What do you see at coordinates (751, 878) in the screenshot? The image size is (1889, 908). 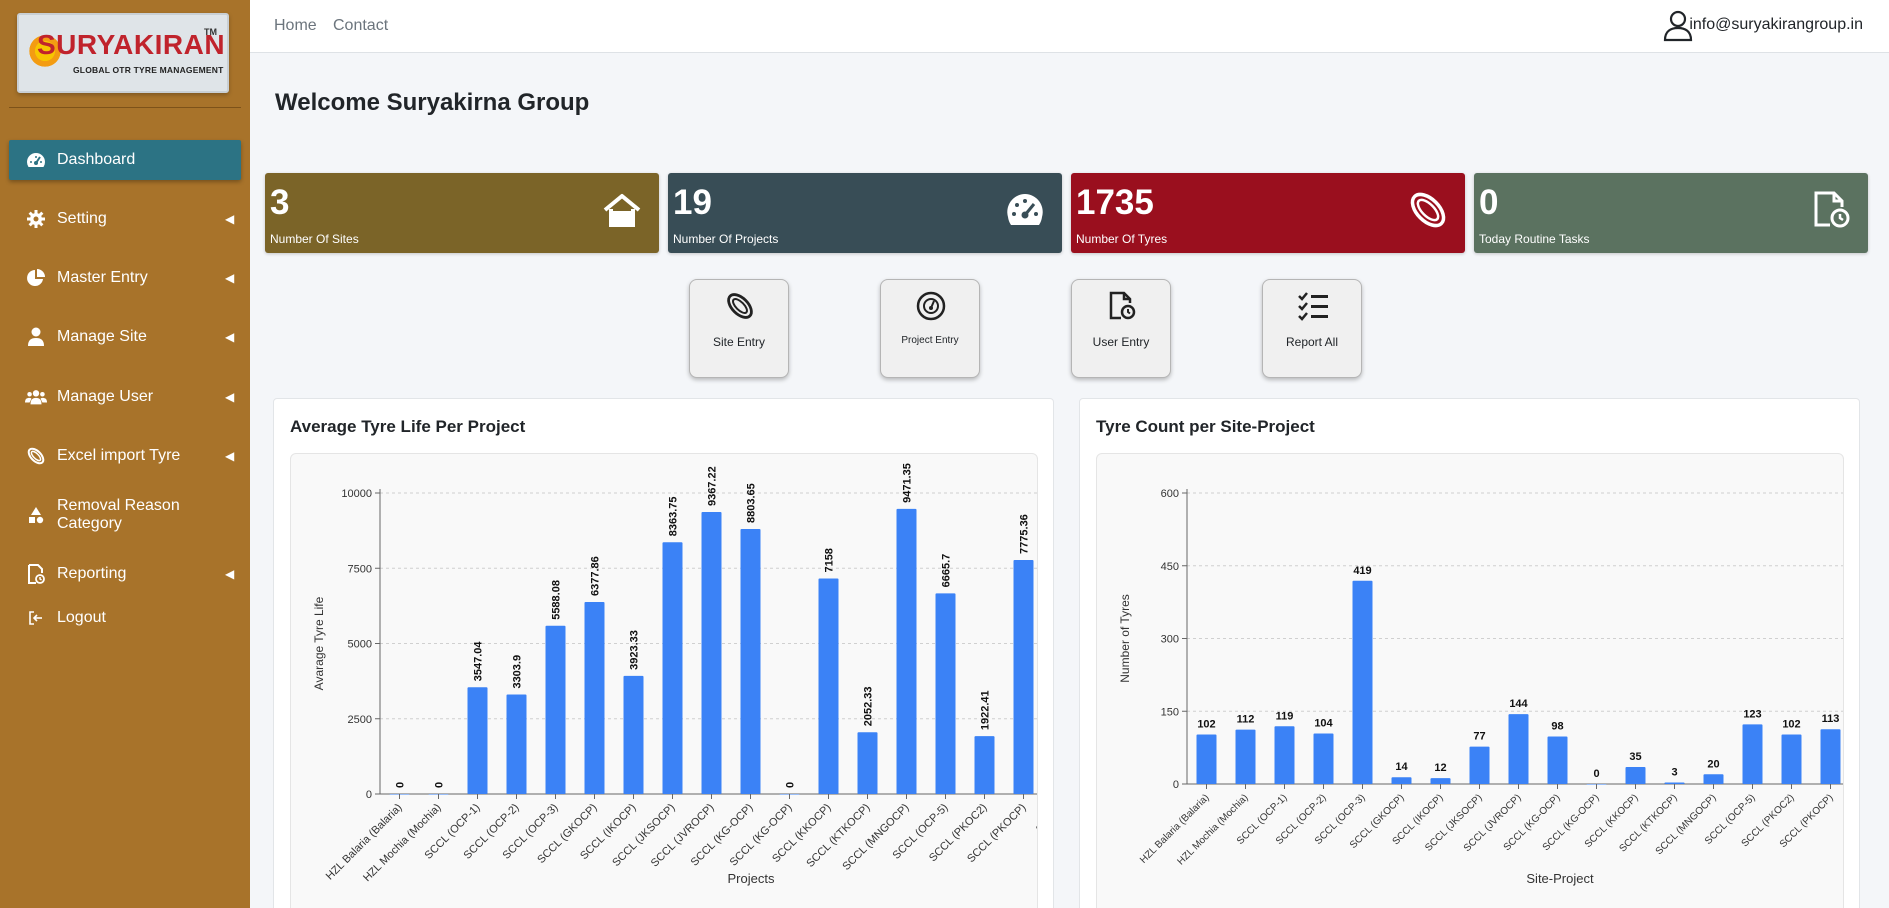 I see `x-axis-label: Projects` at bounding box center [751, 878].